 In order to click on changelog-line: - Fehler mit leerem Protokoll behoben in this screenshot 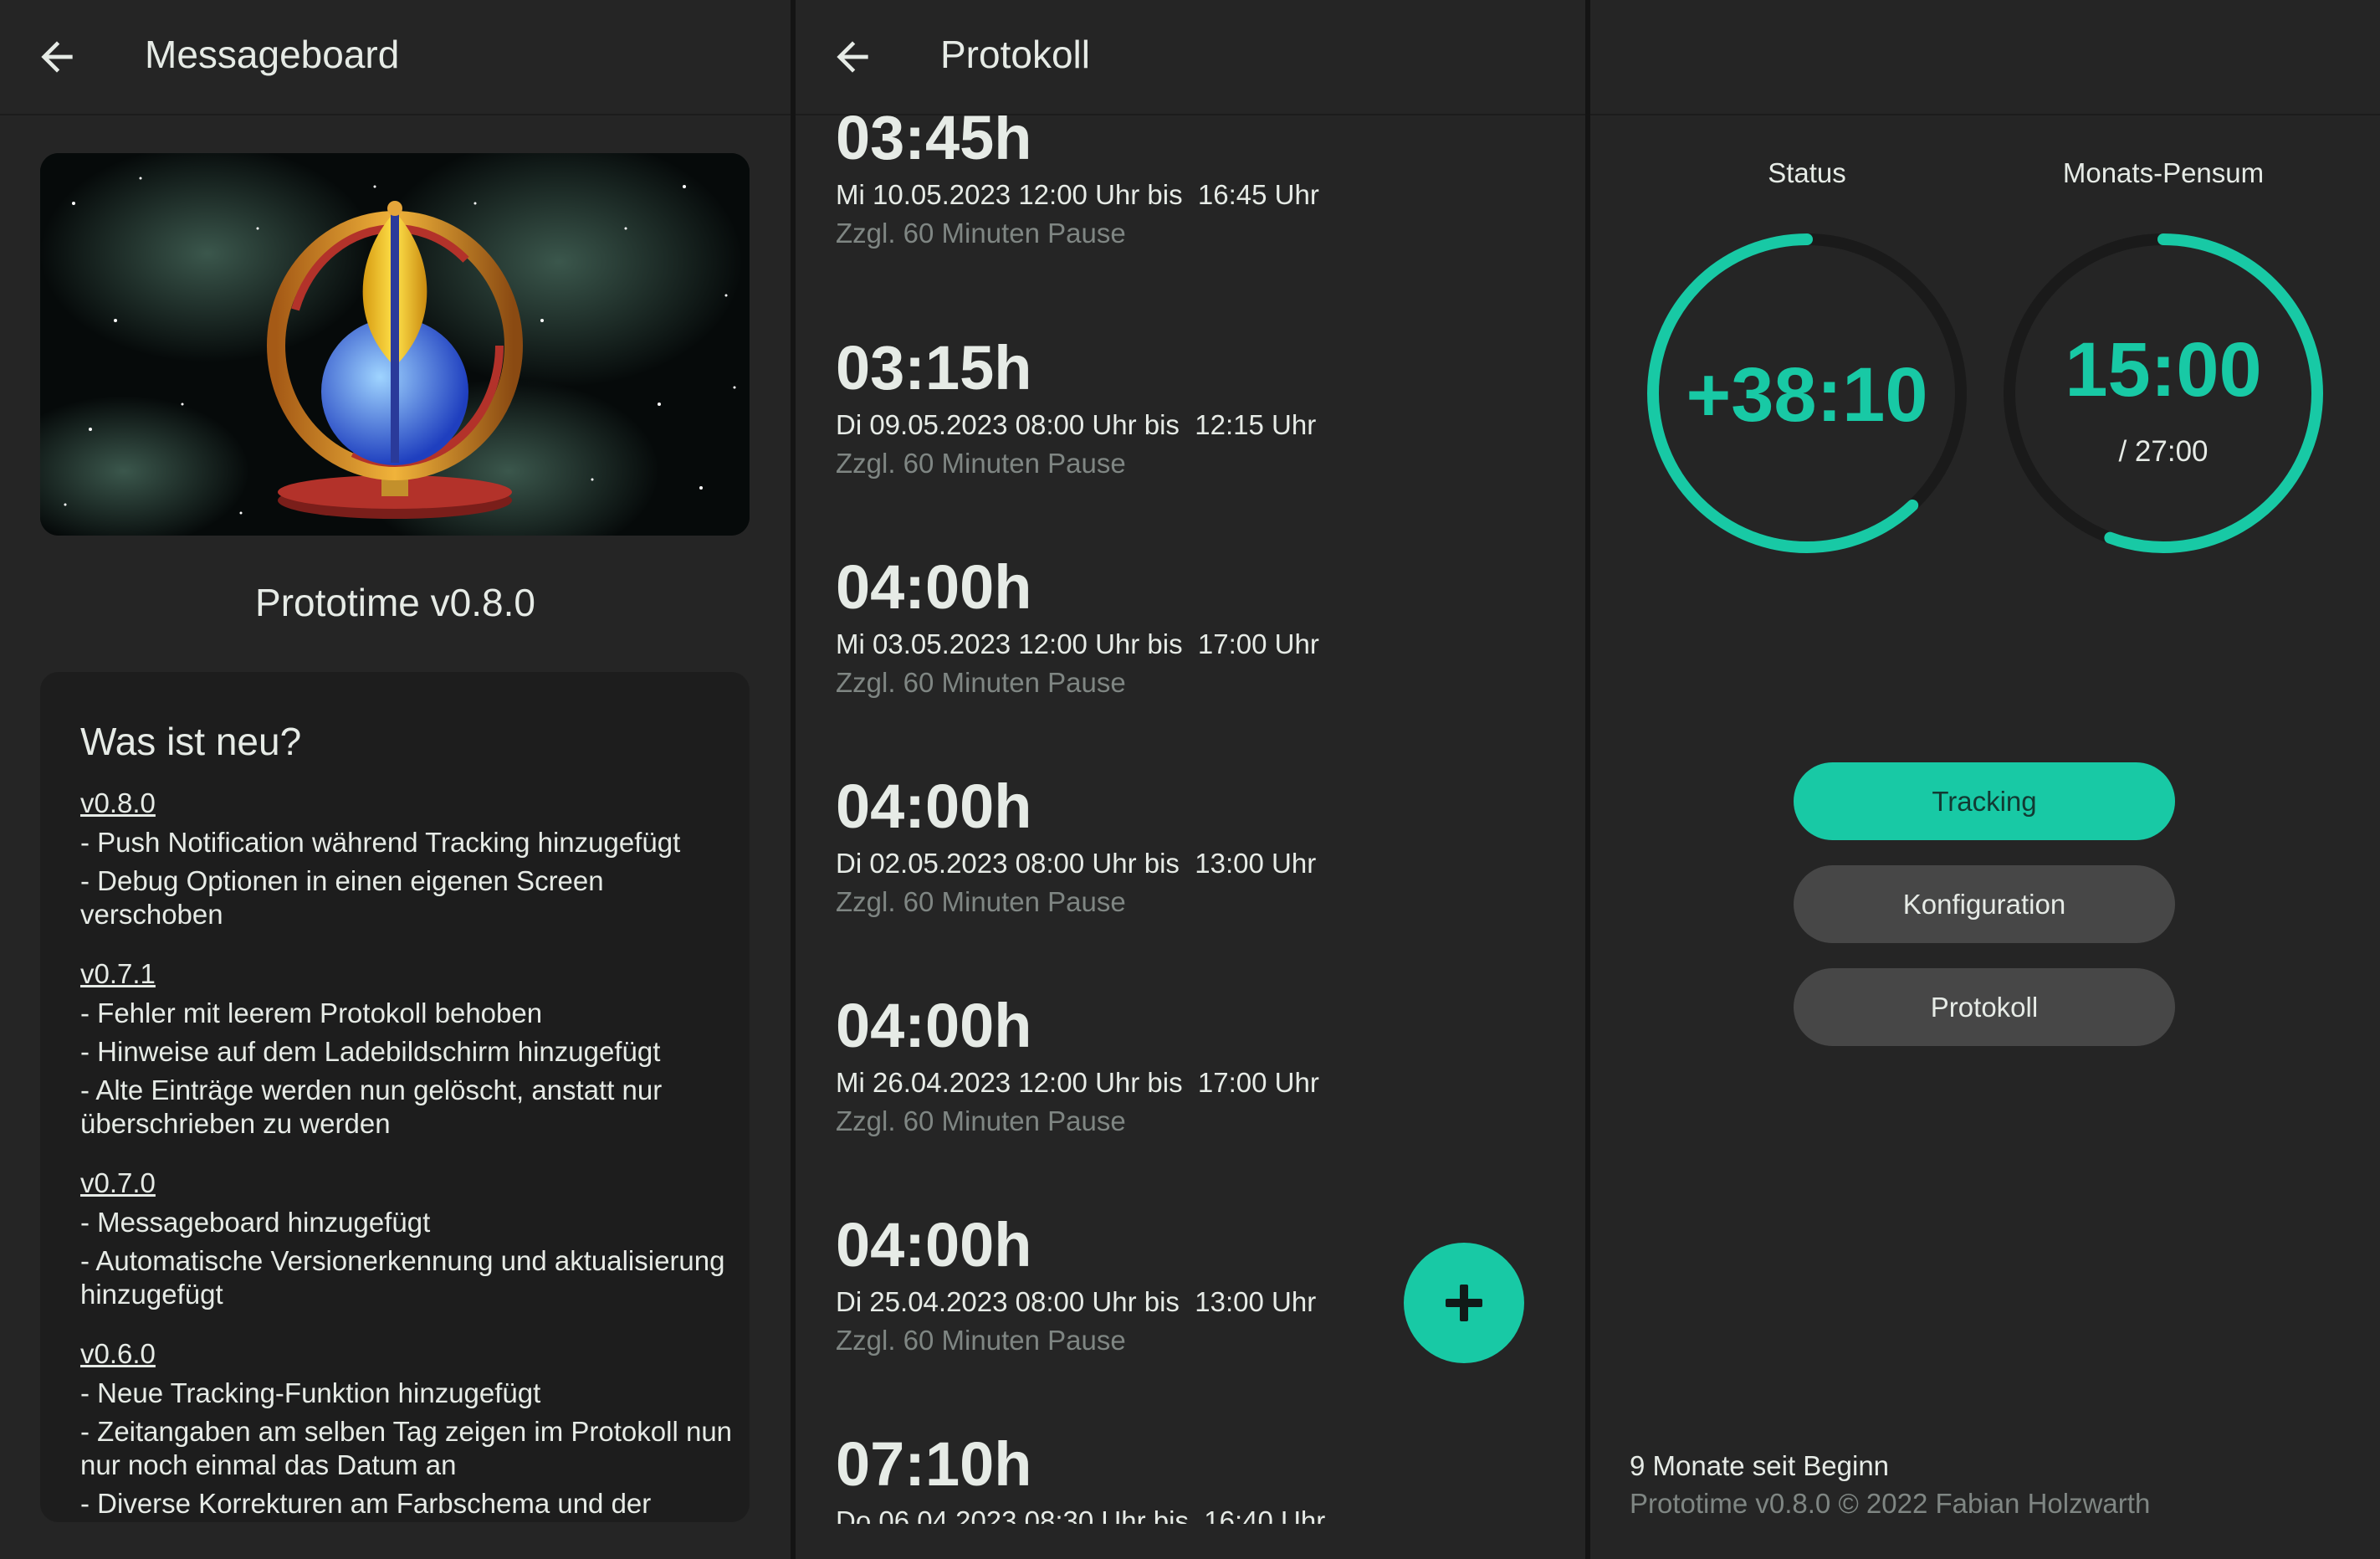, I will do `click(311, 1013)`.